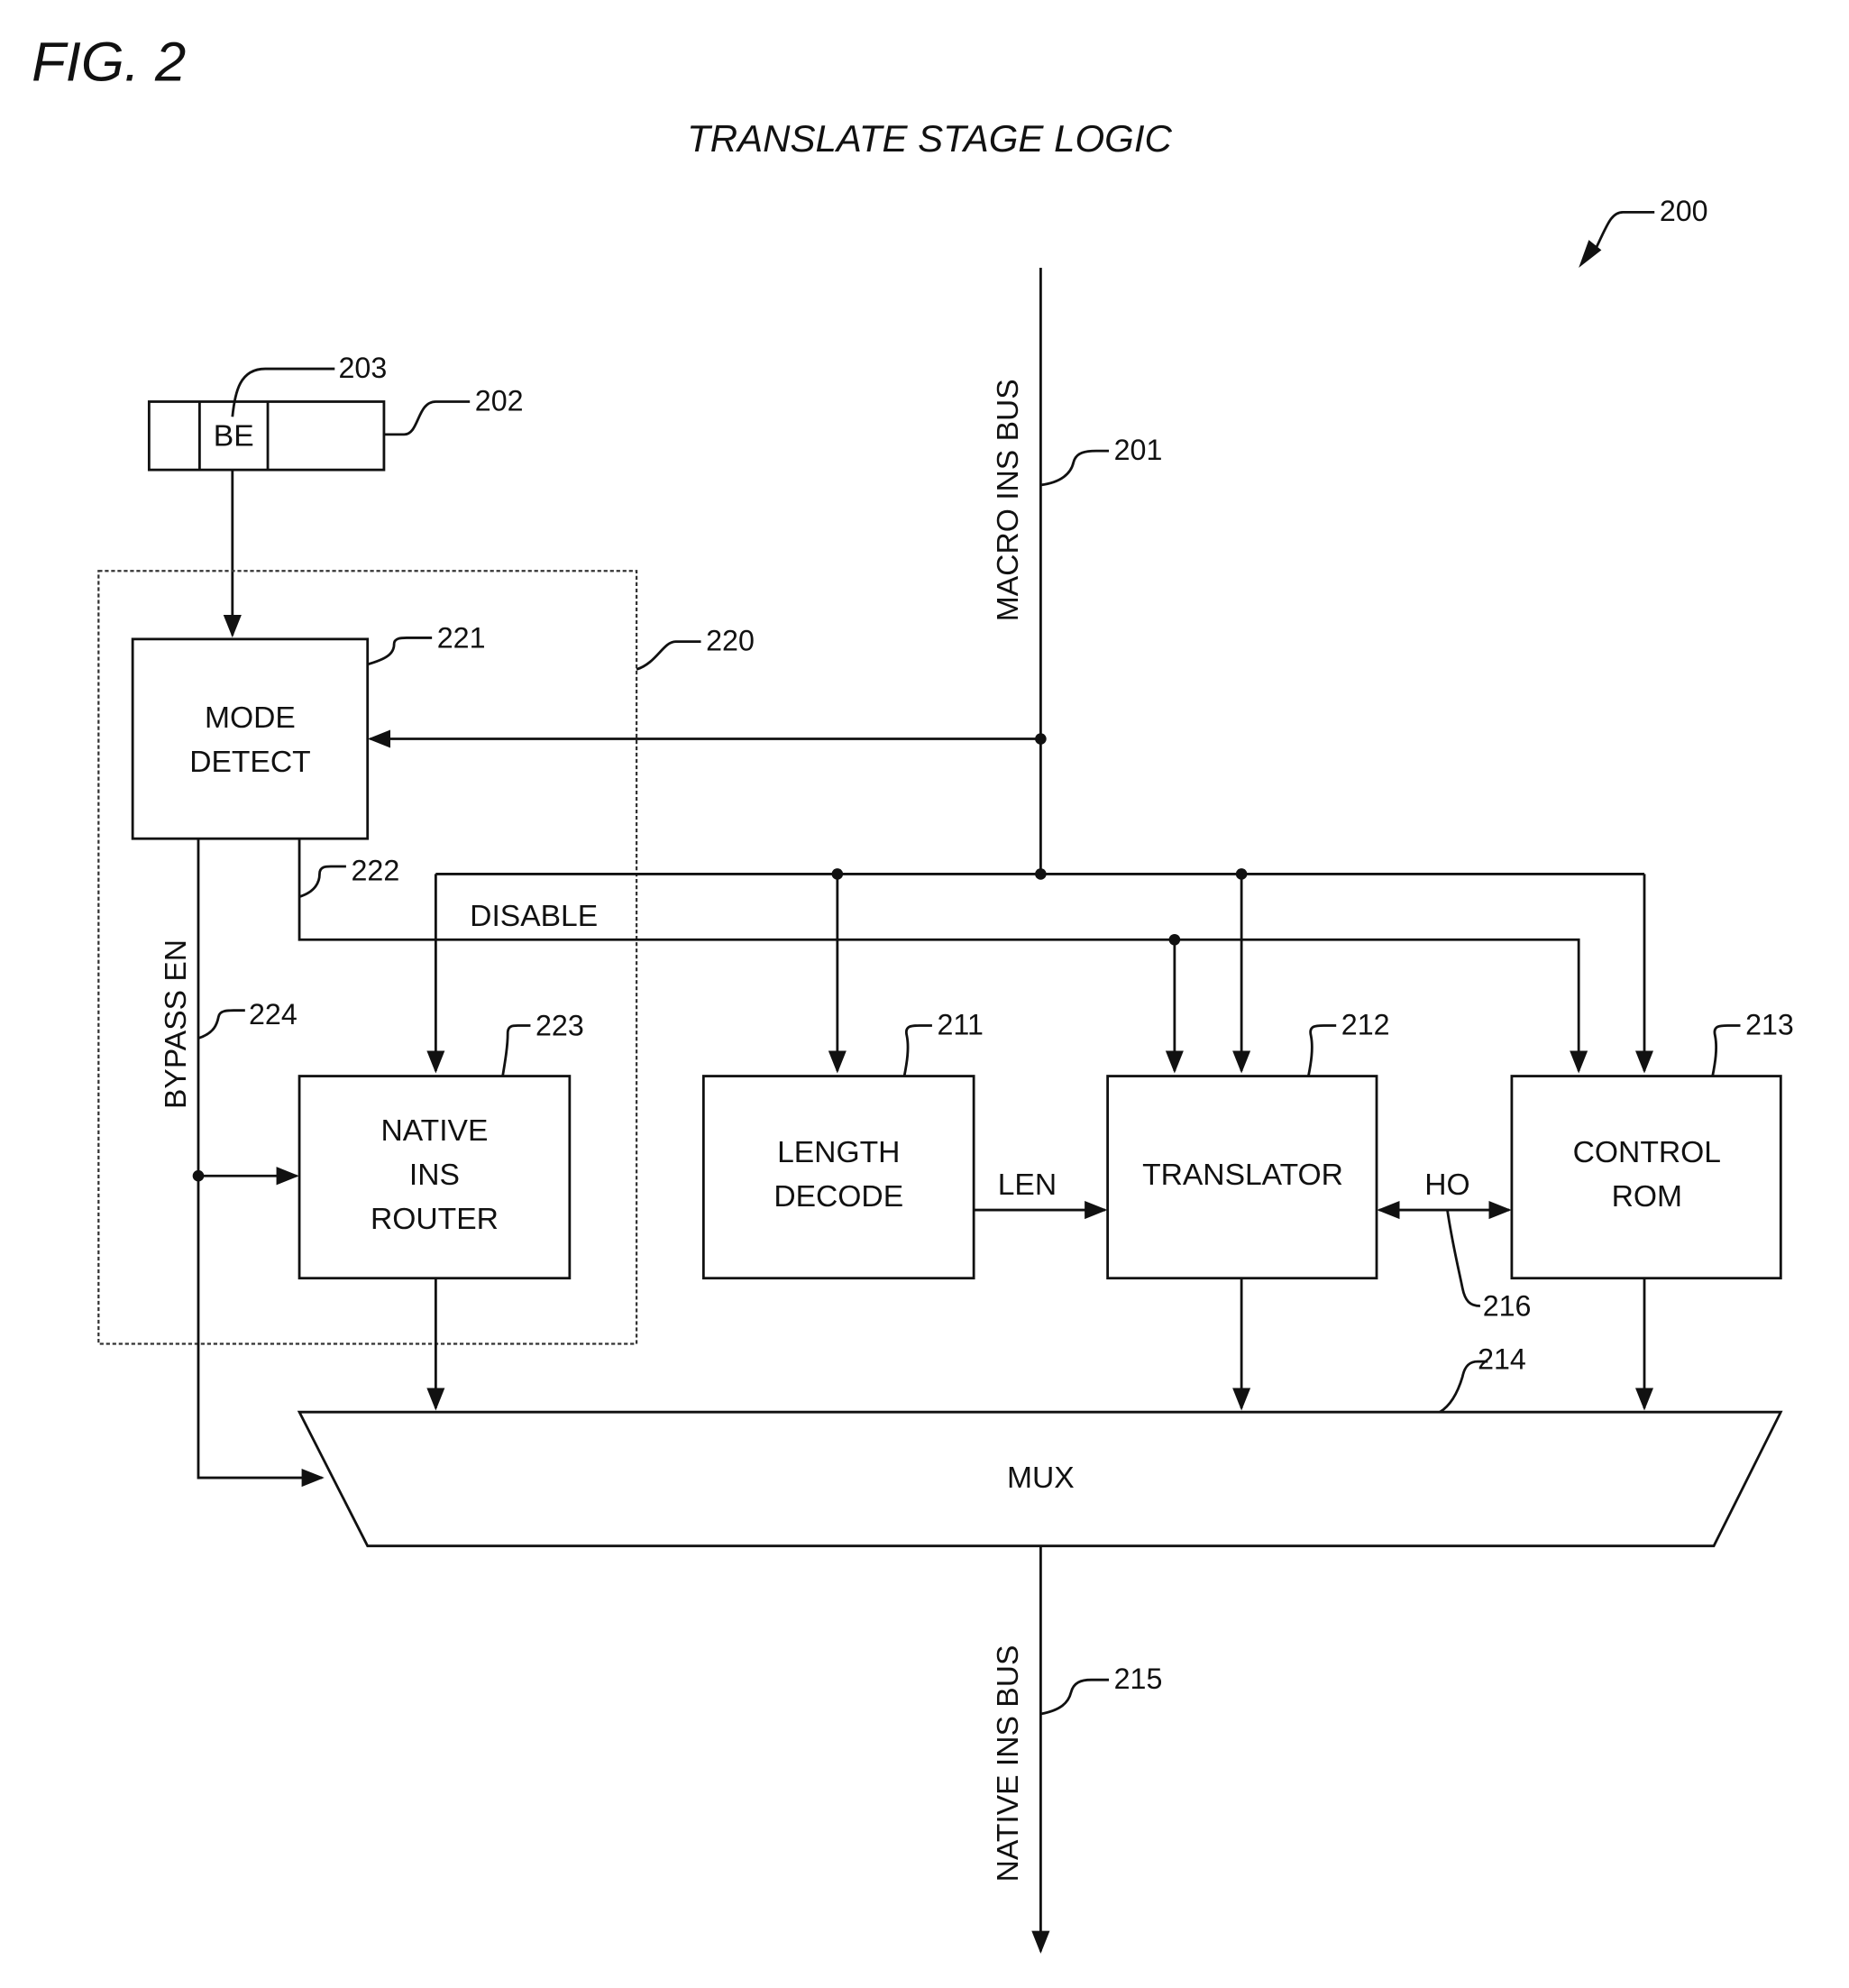 The width and height of the screenshot is (1849, 1988). Describe the element at coordinates (838, 1197) in the screenshot. I see `svg-text: DECODE` at that location.